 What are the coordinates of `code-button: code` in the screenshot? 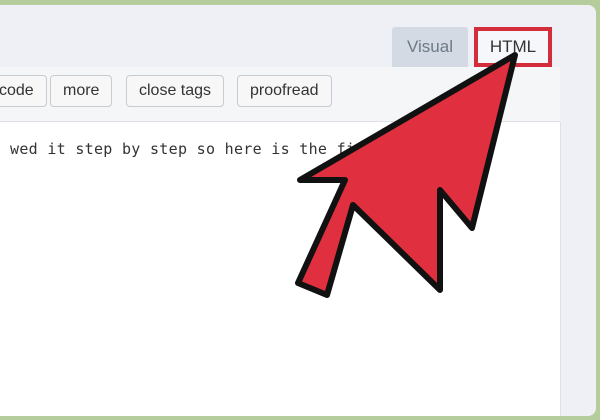 It's located at (23, 91).